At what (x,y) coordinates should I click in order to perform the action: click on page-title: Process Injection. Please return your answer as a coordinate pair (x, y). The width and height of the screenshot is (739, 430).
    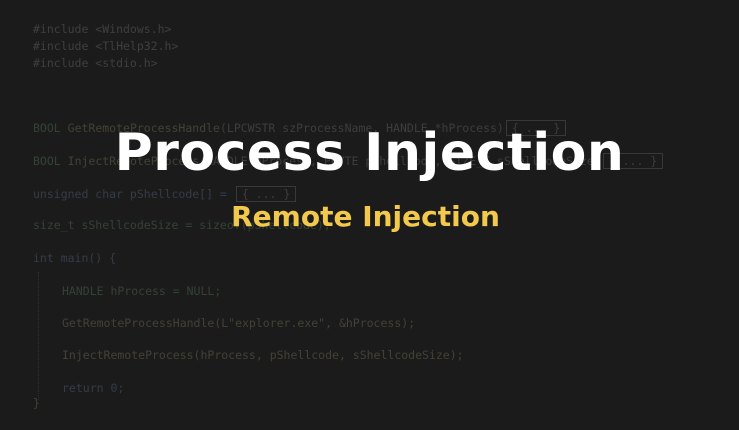
    Looking at the image, I should click on (369, 153).